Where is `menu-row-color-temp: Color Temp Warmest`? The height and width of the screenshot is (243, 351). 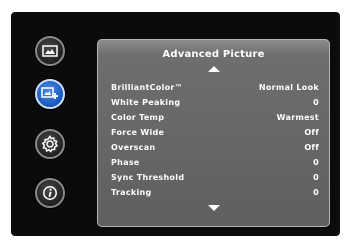 menu-row-color-temp: Color Temp Warmest is located at coordinates (215, 117).